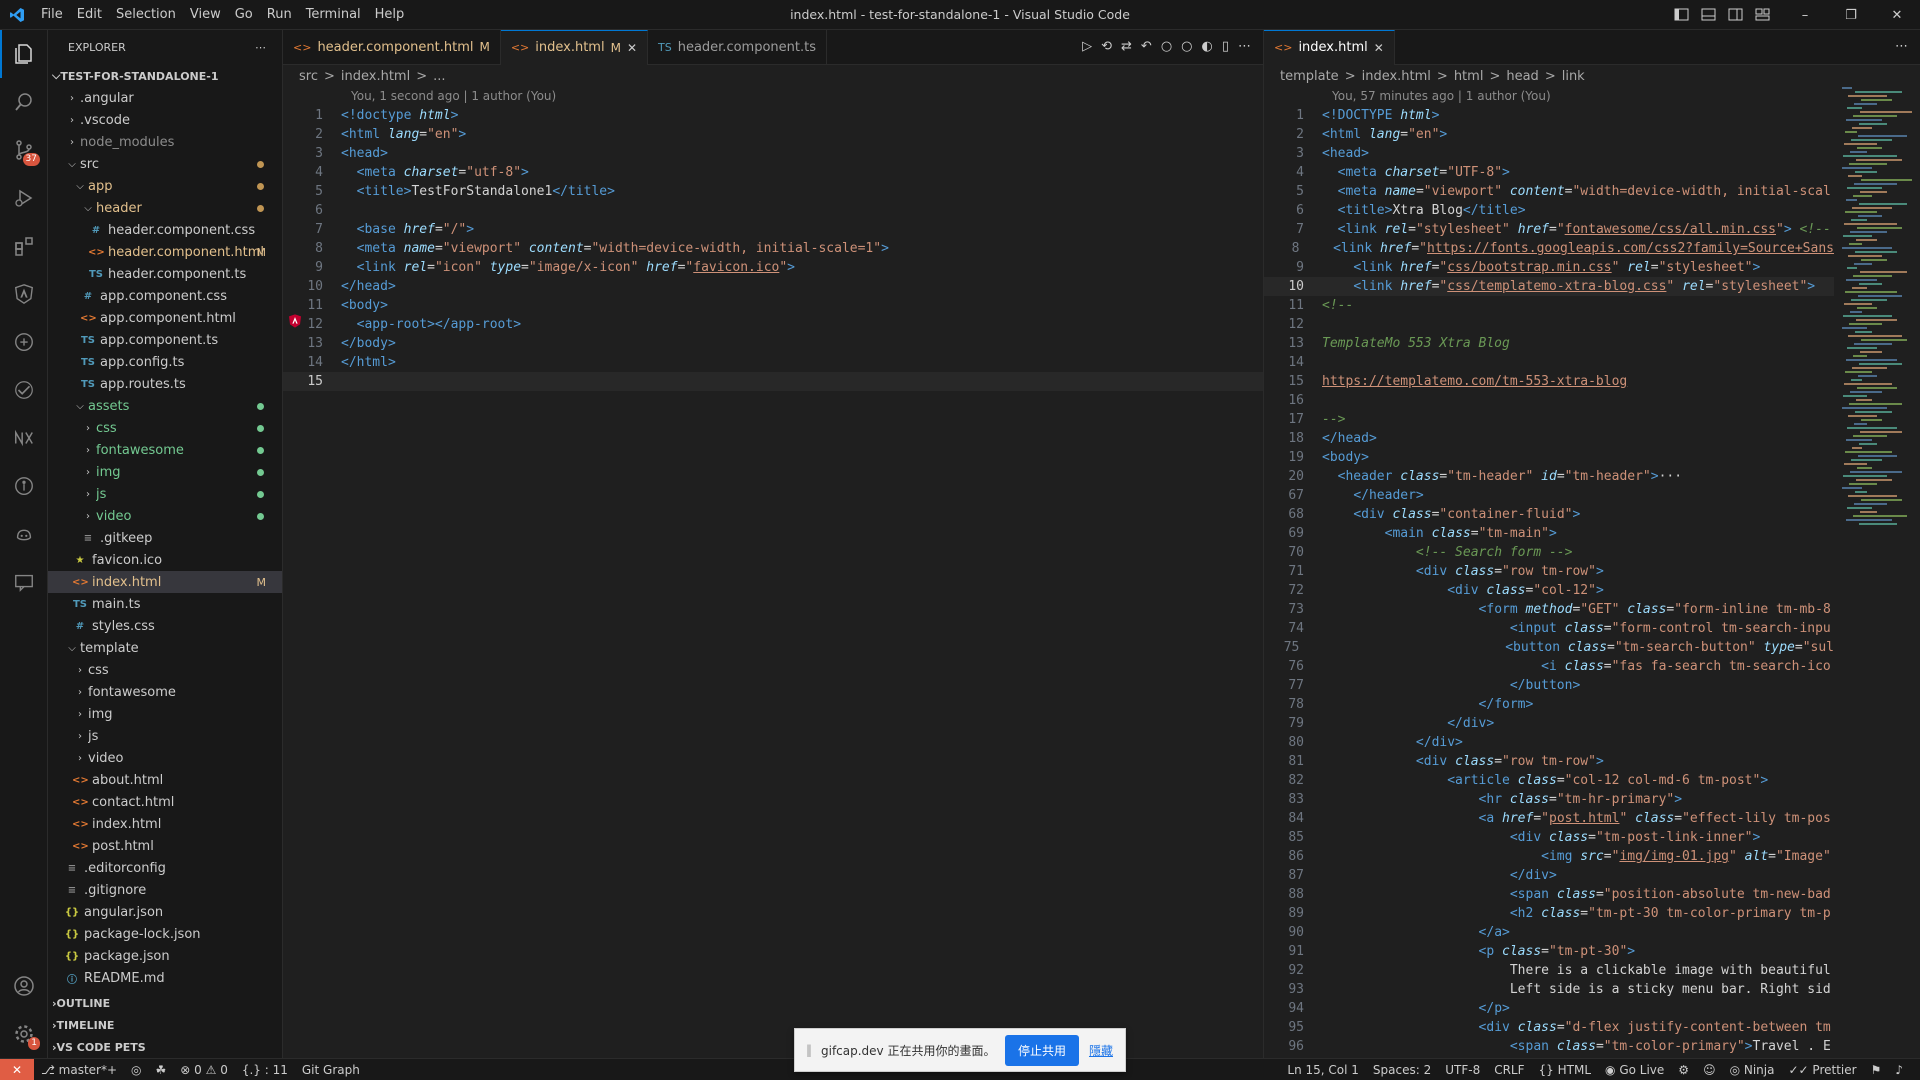 This screenshot has height=1080, width=1920. What do you see at coordinates (392, 47) in the screenshot?
I see `editor-tab: <> header.component.html M` at bounding box center [392, 47].